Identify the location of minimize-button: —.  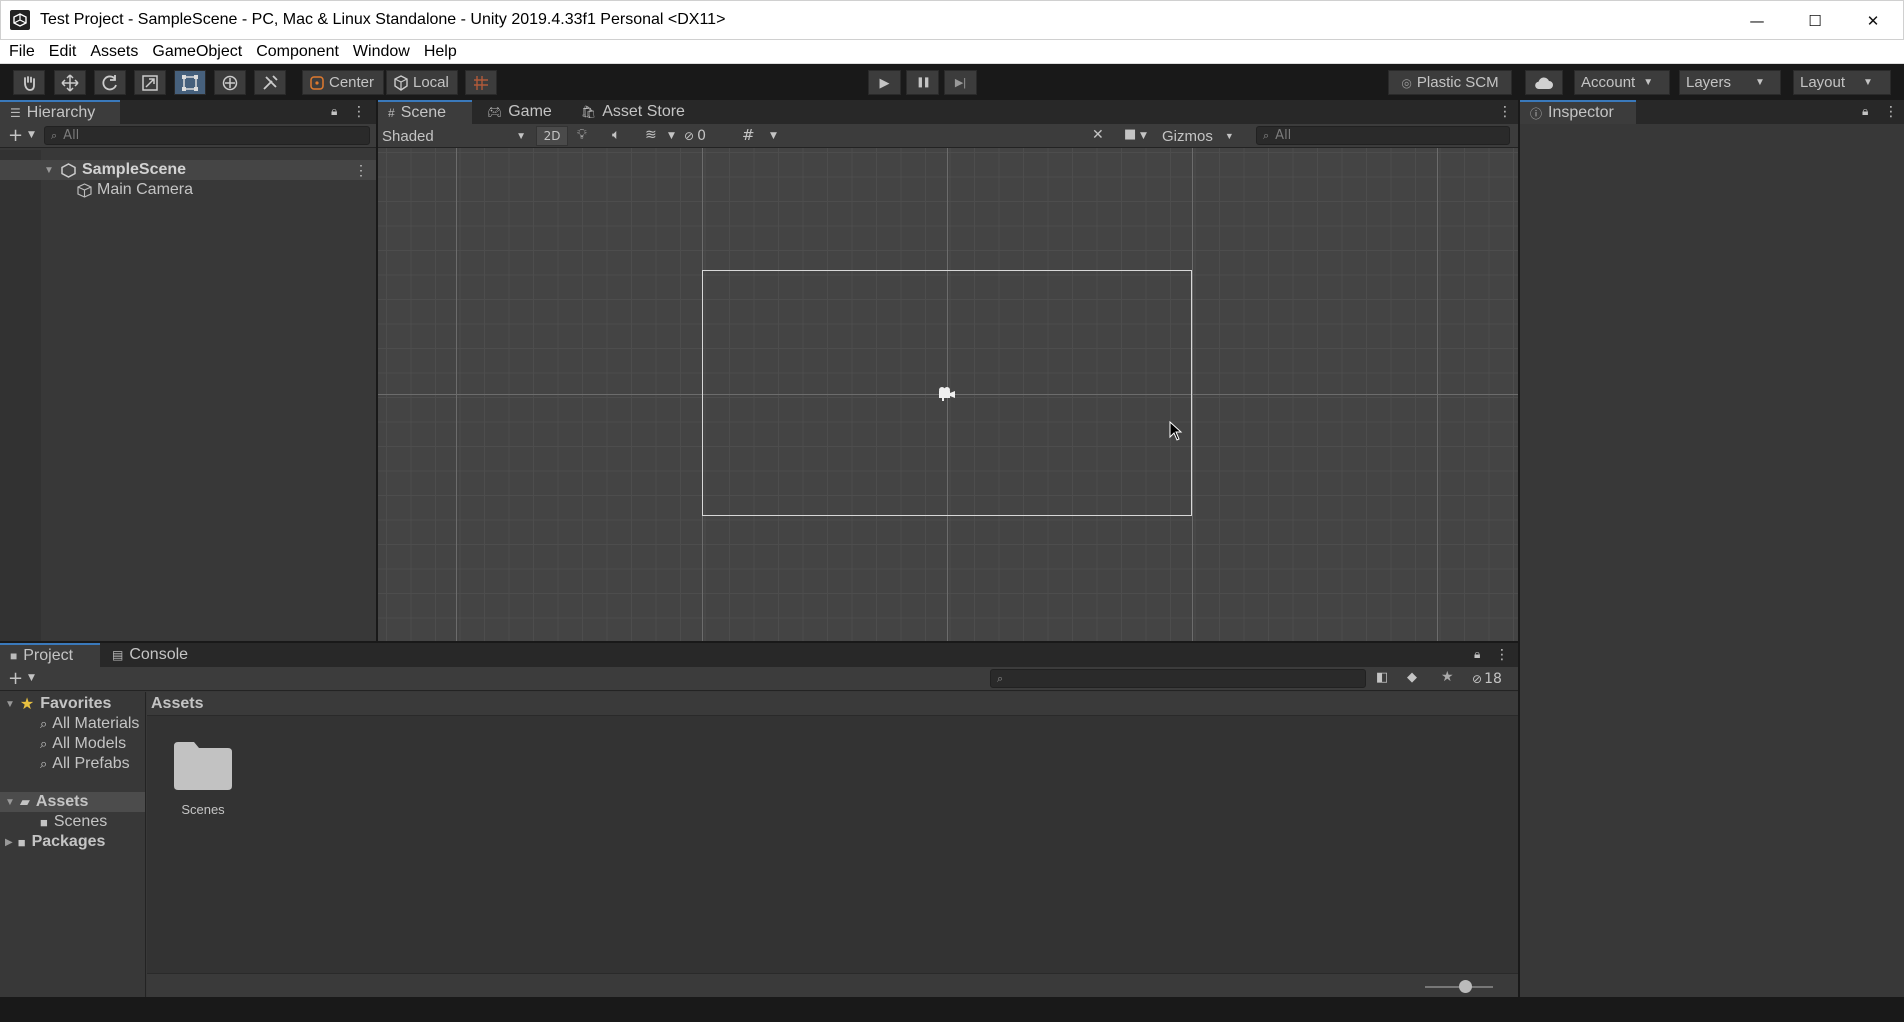
(1757, 21).